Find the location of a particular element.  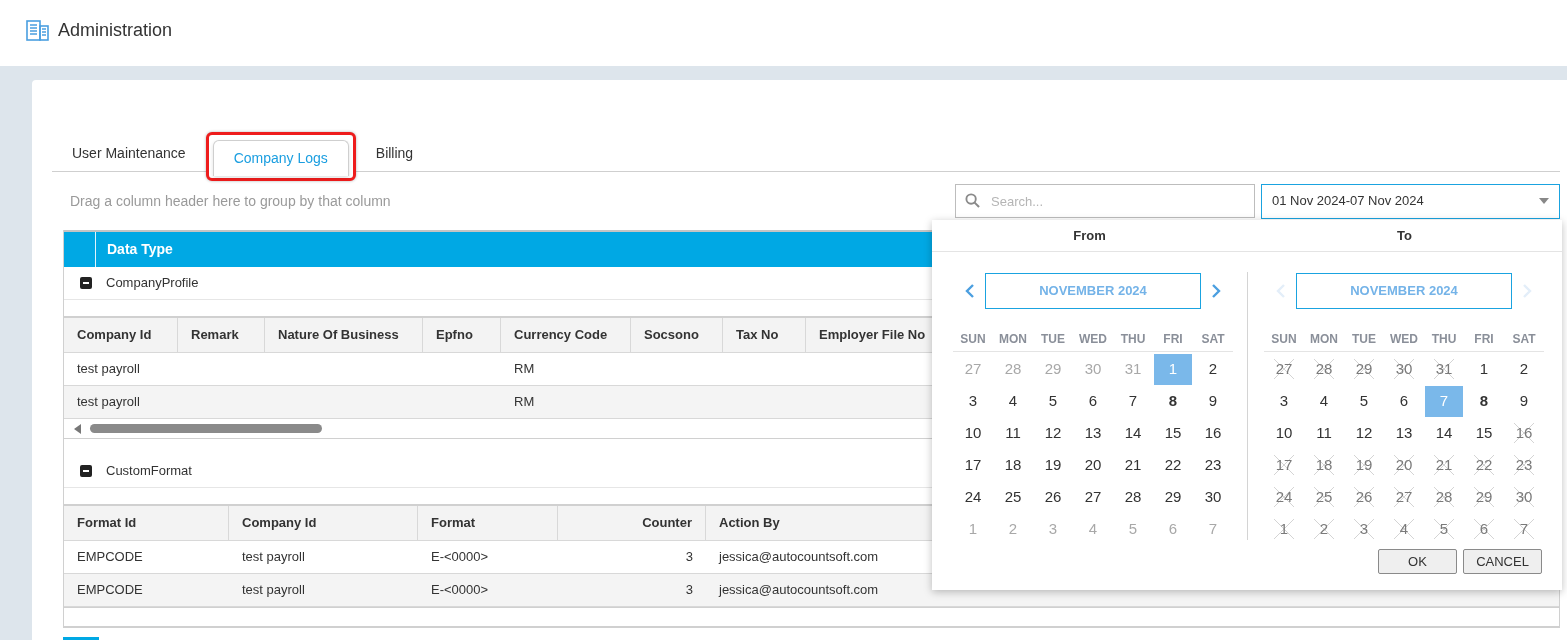

chevron-right-icon is located at coordinates (1216, 291).